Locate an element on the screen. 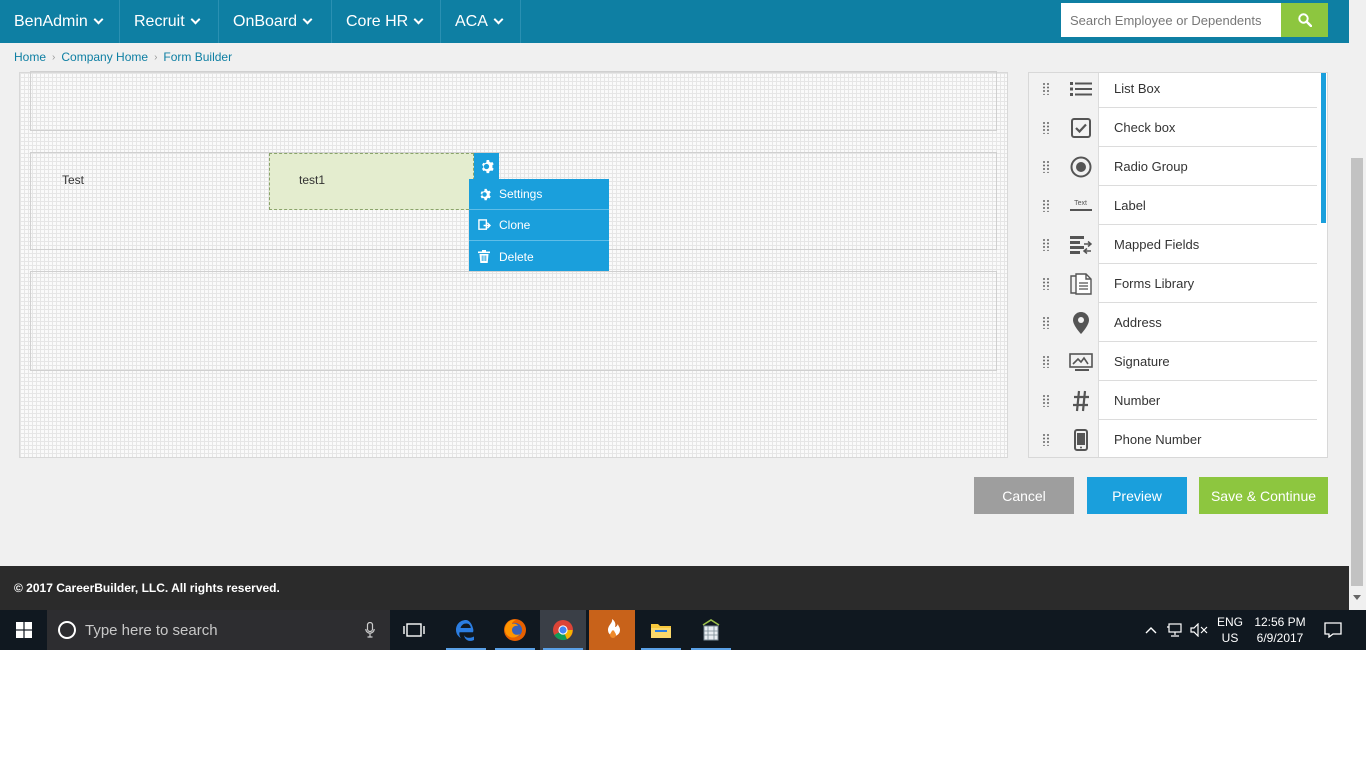 Image resolution: width=1366 pixels, height=768 pixels. selected-field-text: test1 is located at coordinates (312, 180).